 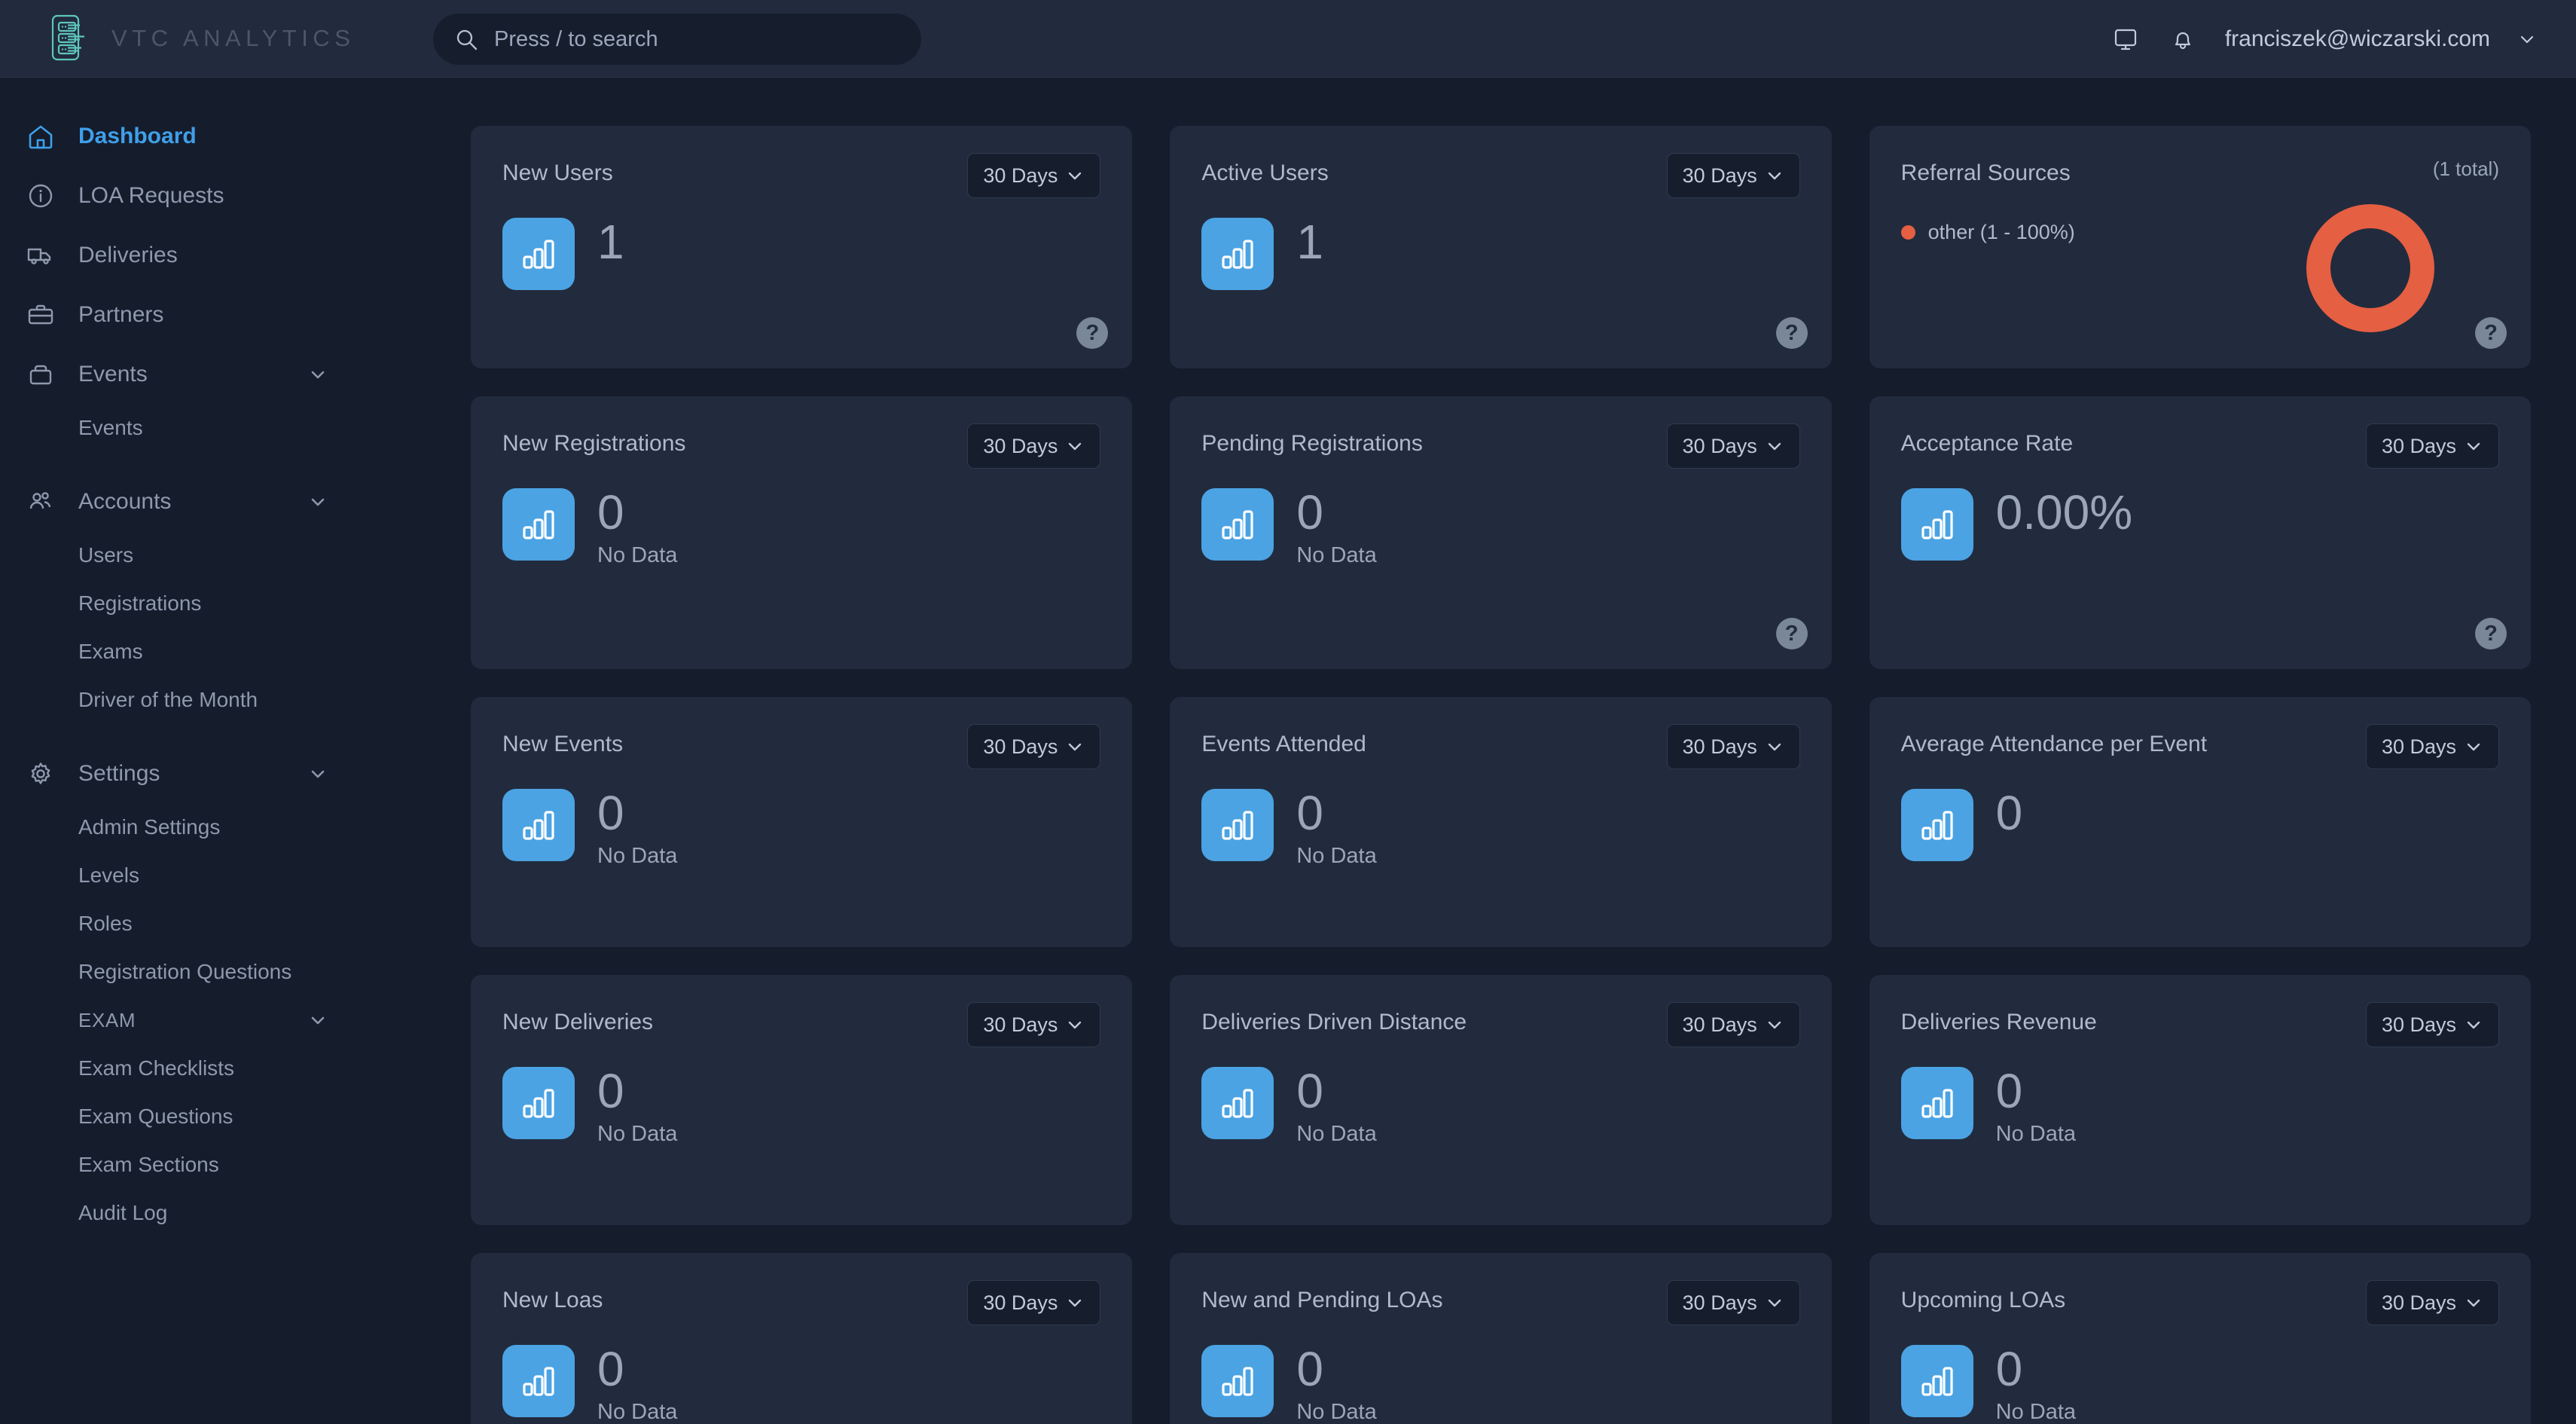 I want to click on sidebar-item-exams: Exams, so click(x=215, y=652).